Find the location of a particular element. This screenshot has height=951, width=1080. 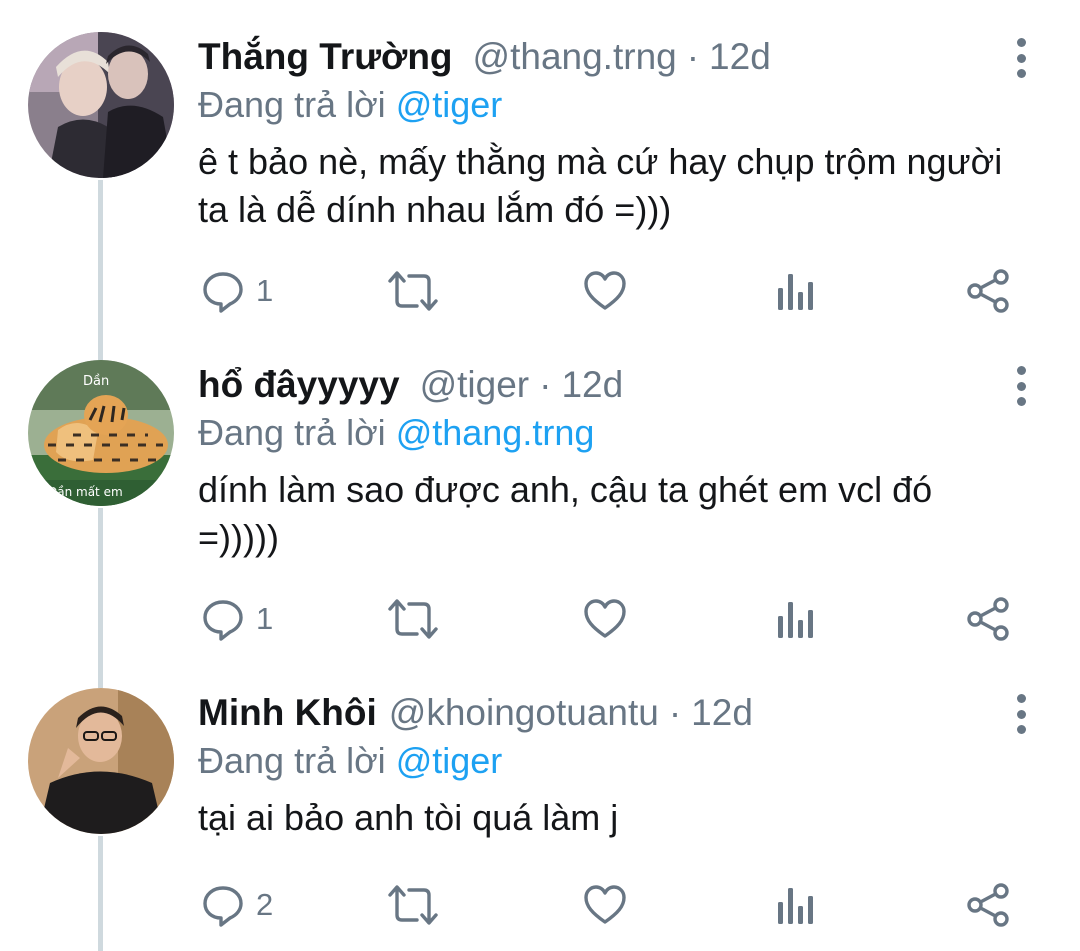

reply-count: 2 is located at coordinates (265, 904).